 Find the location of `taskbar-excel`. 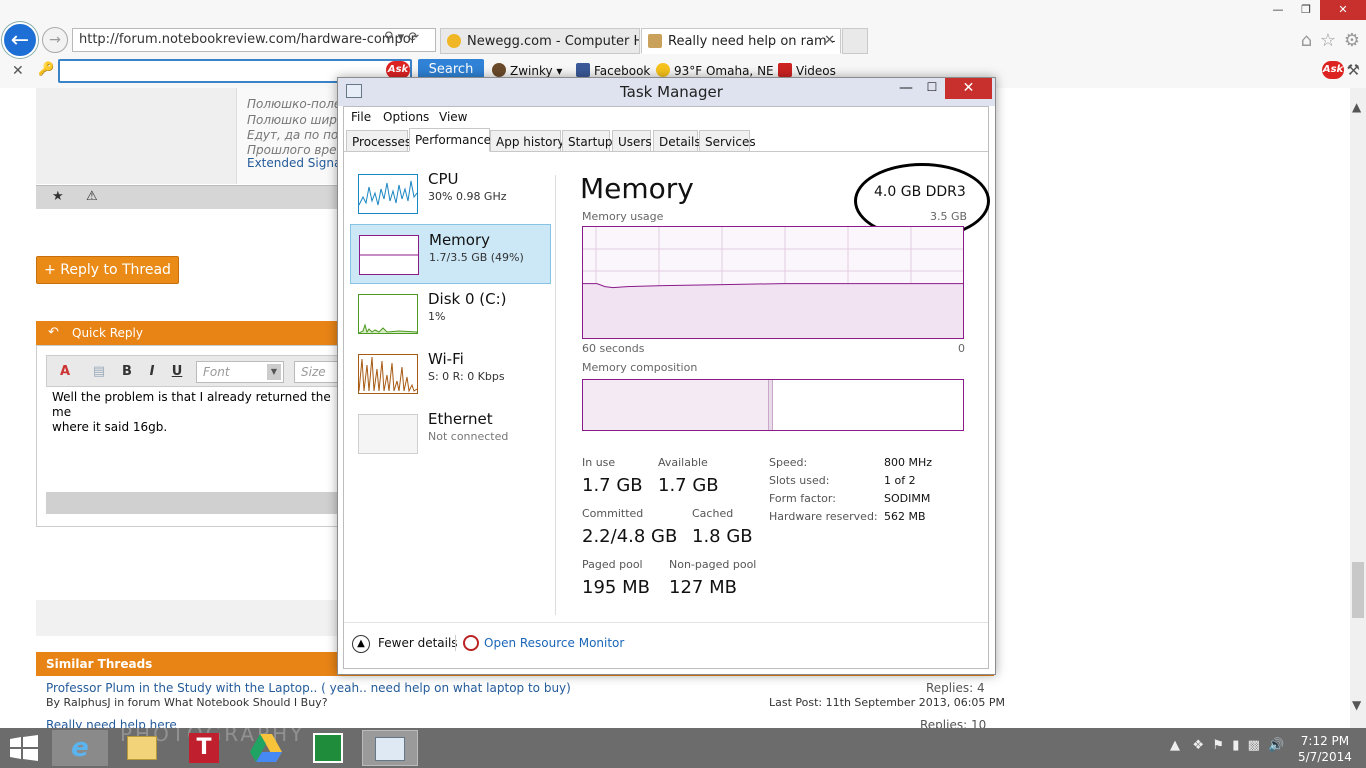

taskbar-excel is located at coordinates (328, 748).